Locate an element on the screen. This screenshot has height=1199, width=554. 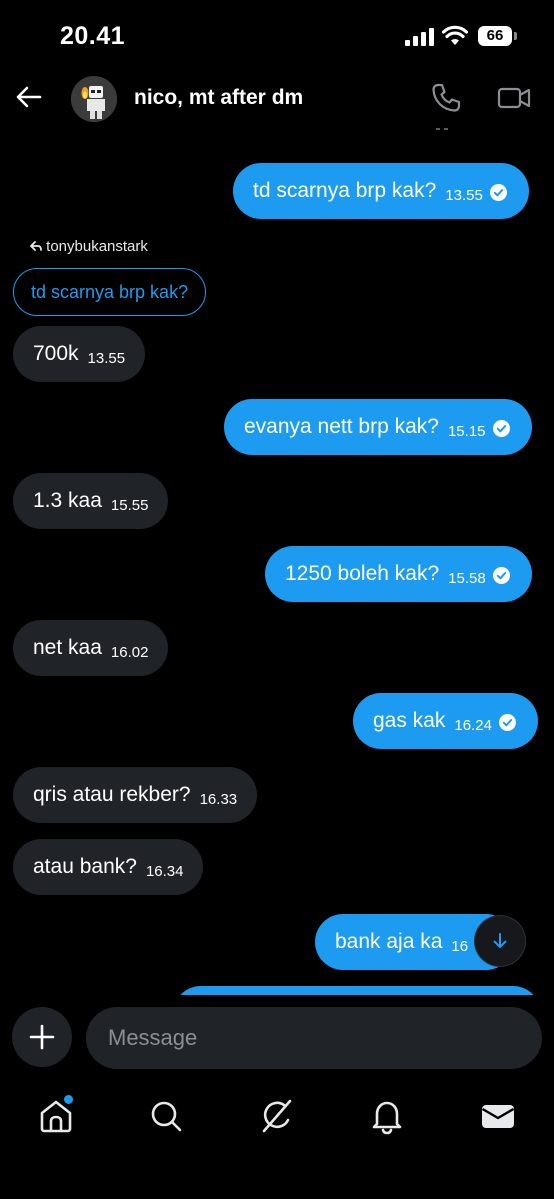
phone-icon is located at coordinates (446, 98).